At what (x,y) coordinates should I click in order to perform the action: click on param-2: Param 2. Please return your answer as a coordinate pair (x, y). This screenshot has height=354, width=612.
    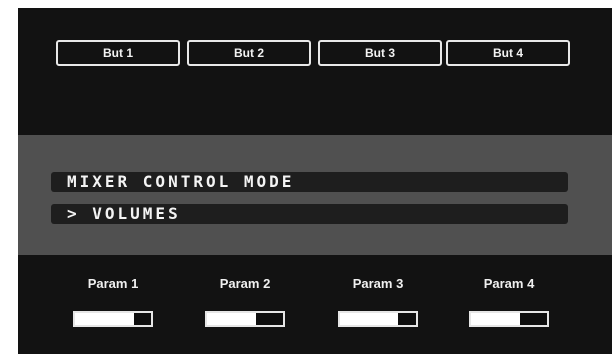
    Looking at the image, I should click on (245, 306).